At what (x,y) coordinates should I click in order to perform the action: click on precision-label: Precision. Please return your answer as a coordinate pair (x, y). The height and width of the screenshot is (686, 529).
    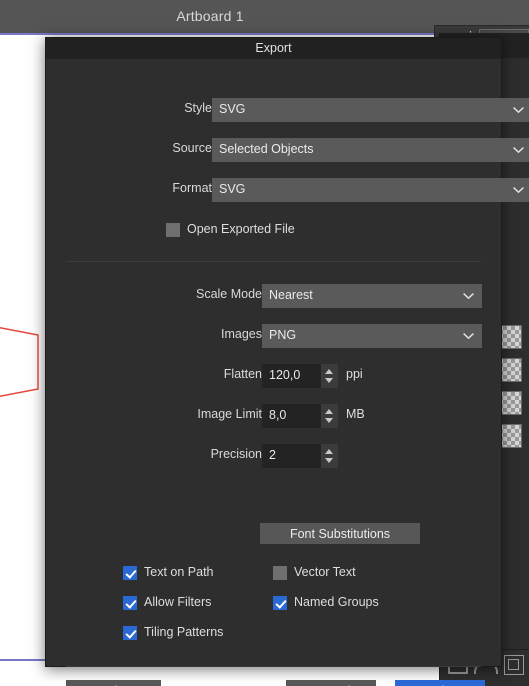
    Looking at the image, I should click on (236, 454).